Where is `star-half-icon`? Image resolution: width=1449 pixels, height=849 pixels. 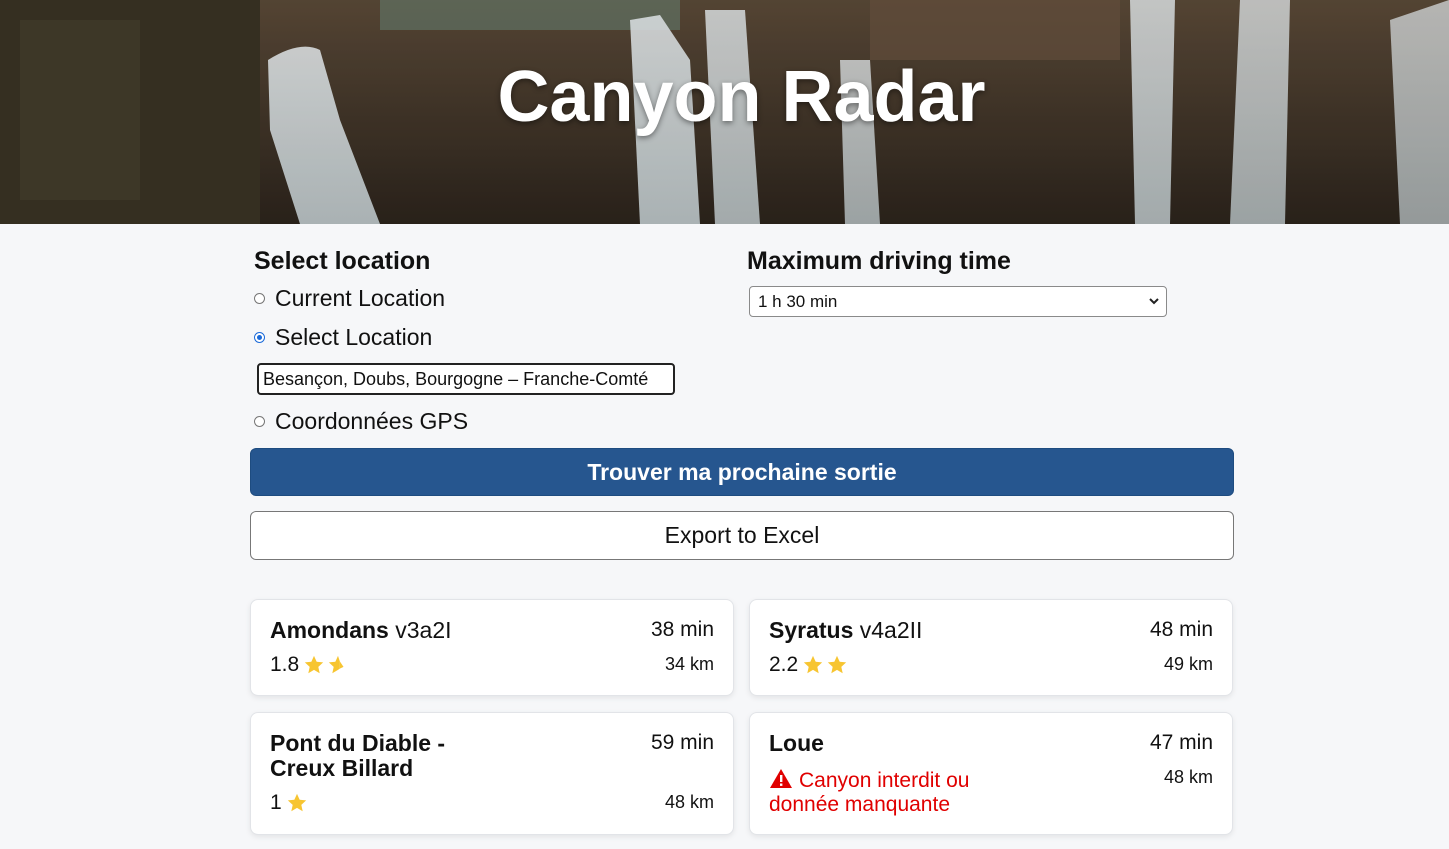
star-half-icon is located at coordinates (336, 664).